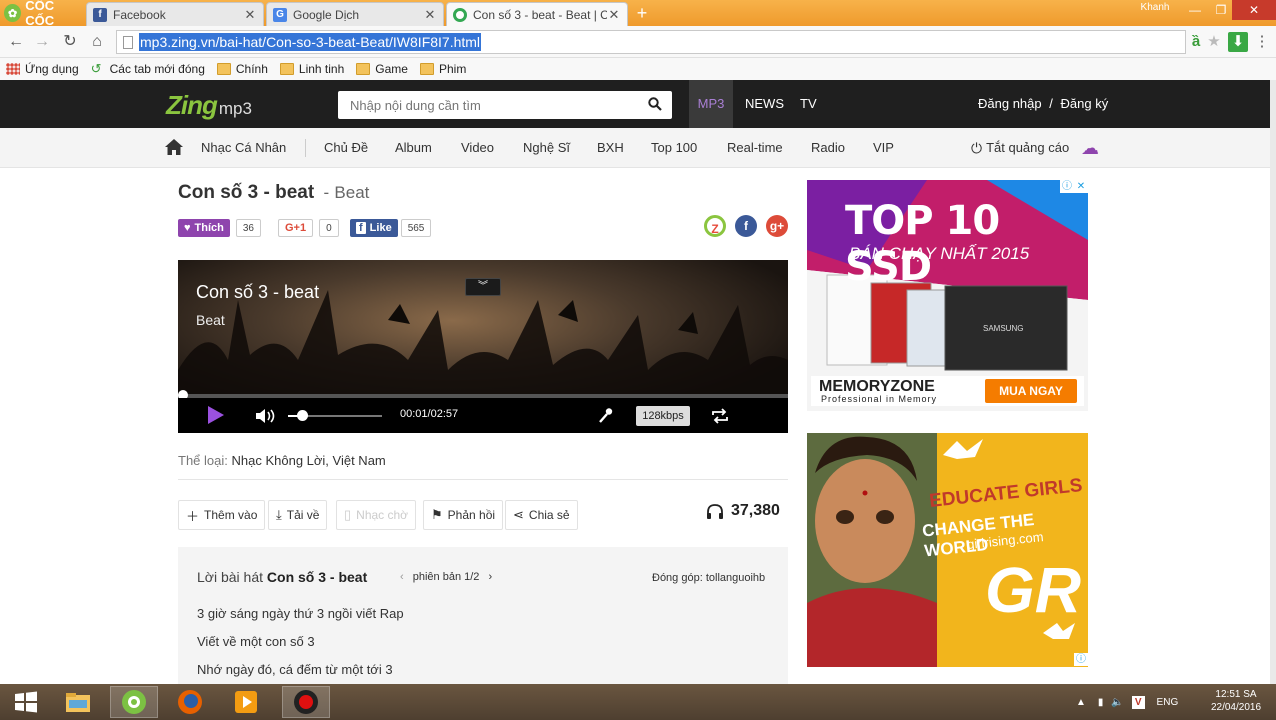  What do you see at coordinates (1254, 10) in the screenshot?
I see `close-window-icon: ✕` at bounding box center [1254, 10].